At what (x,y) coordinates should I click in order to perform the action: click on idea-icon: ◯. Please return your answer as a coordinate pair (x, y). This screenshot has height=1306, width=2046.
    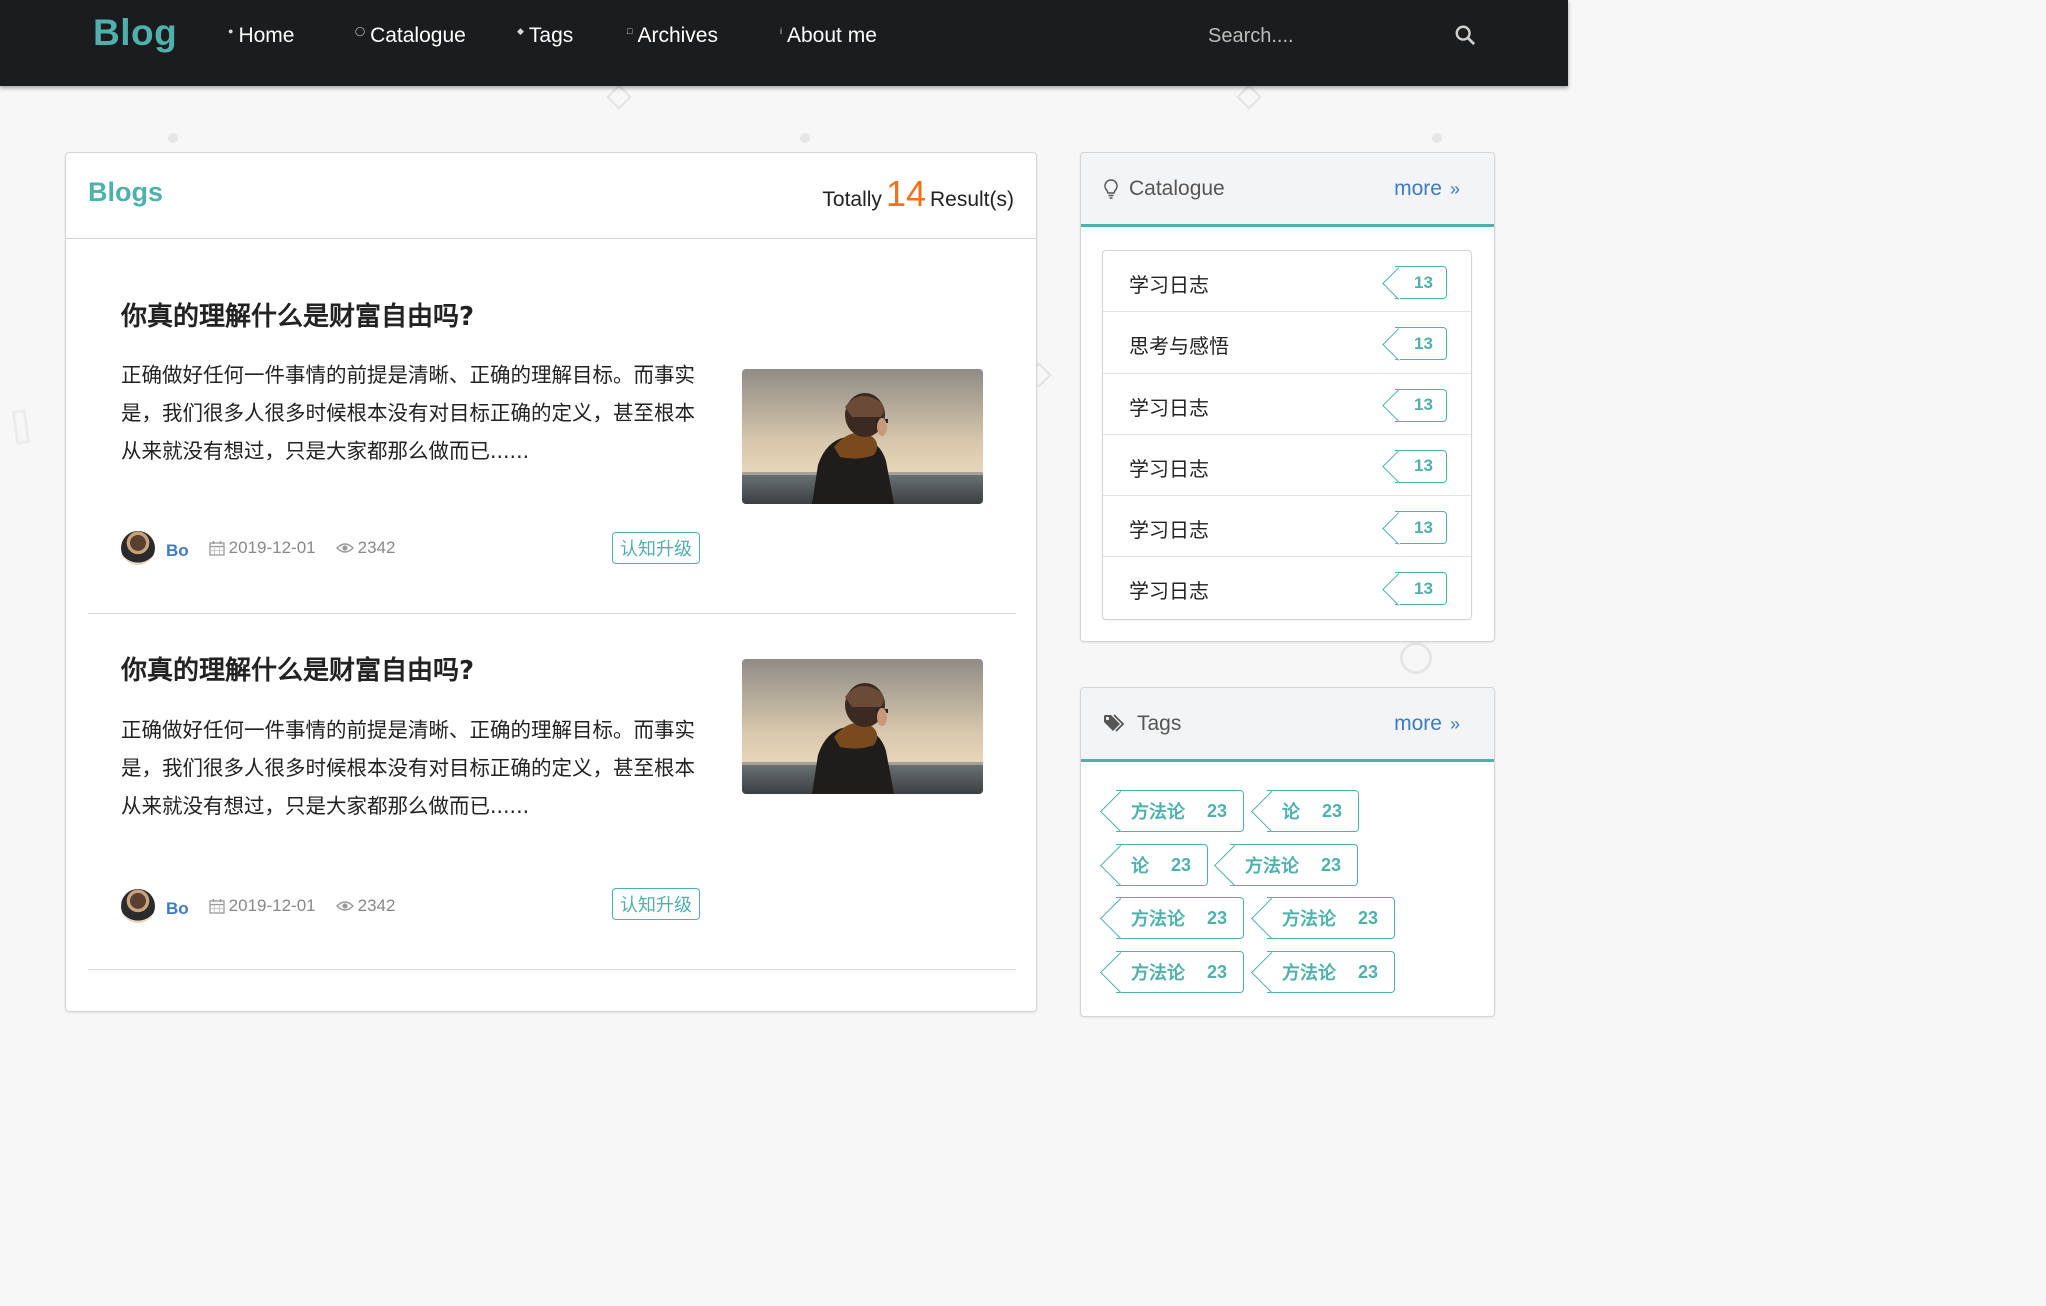
    Looking at the image, I should click on (360, 30).